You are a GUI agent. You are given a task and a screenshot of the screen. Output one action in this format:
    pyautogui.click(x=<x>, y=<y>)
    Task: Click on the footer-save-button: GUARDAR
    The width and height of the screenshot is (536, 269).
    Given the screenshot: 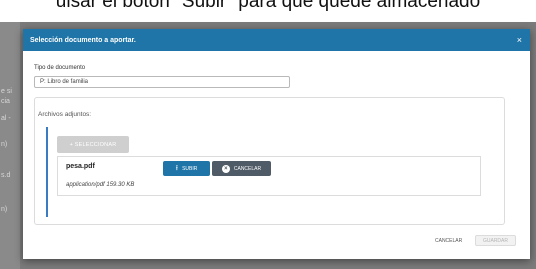 What is the action you would take?
    pyautogui.click(x=495, y=240)
    